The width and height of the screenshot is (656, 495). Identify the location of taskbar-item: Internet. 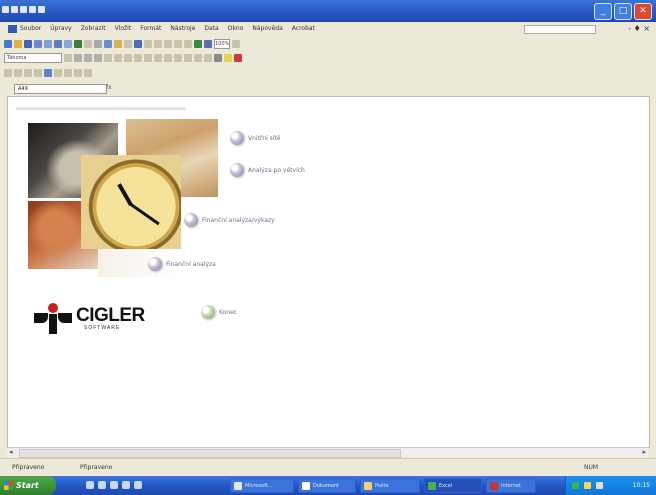
(511, 485).